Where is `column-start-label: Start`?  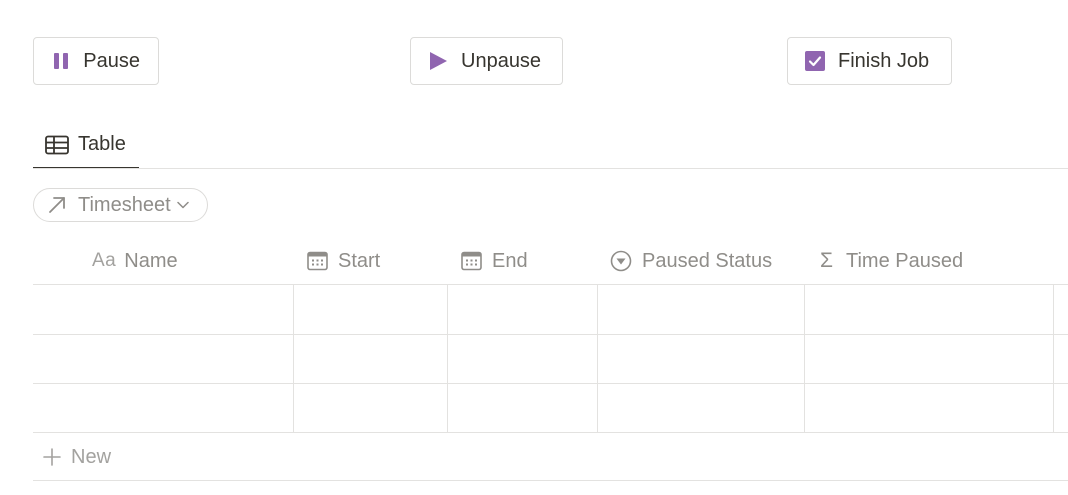
column-start-label: Start is located at coordinates (359, 260).